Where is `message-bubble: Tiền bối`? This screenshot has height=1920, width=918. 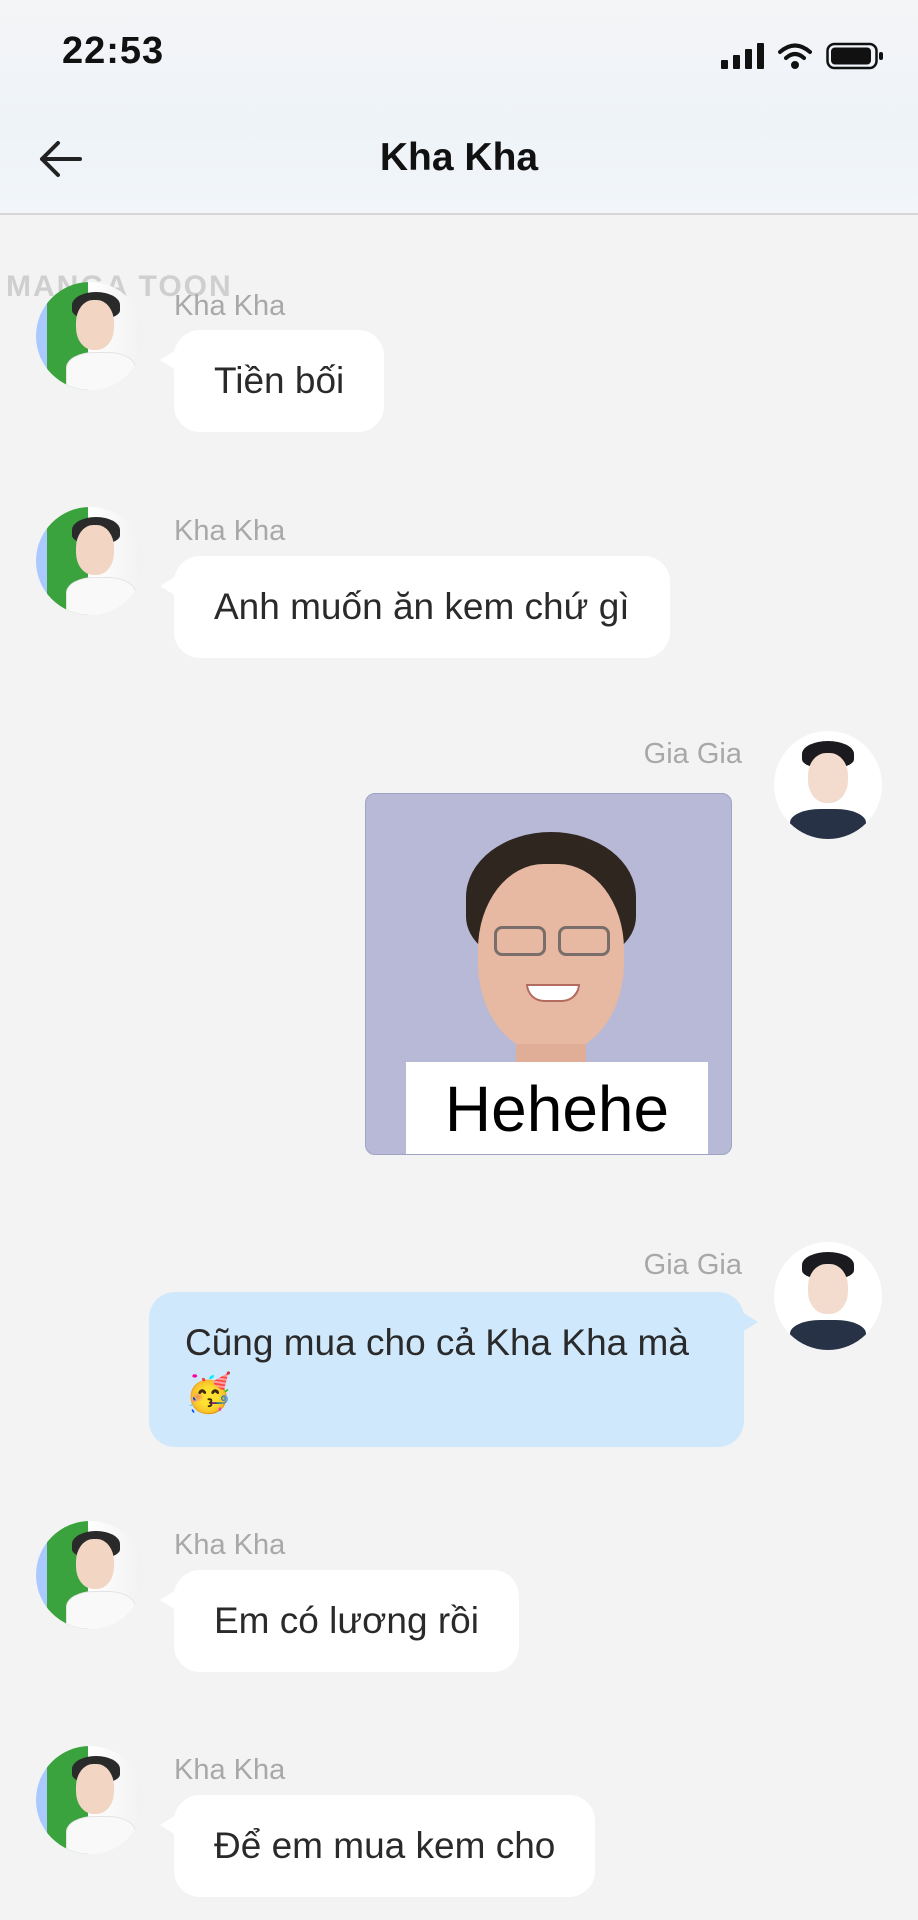 message-bubble: Tiền bối is located at coordinates (272, 381).